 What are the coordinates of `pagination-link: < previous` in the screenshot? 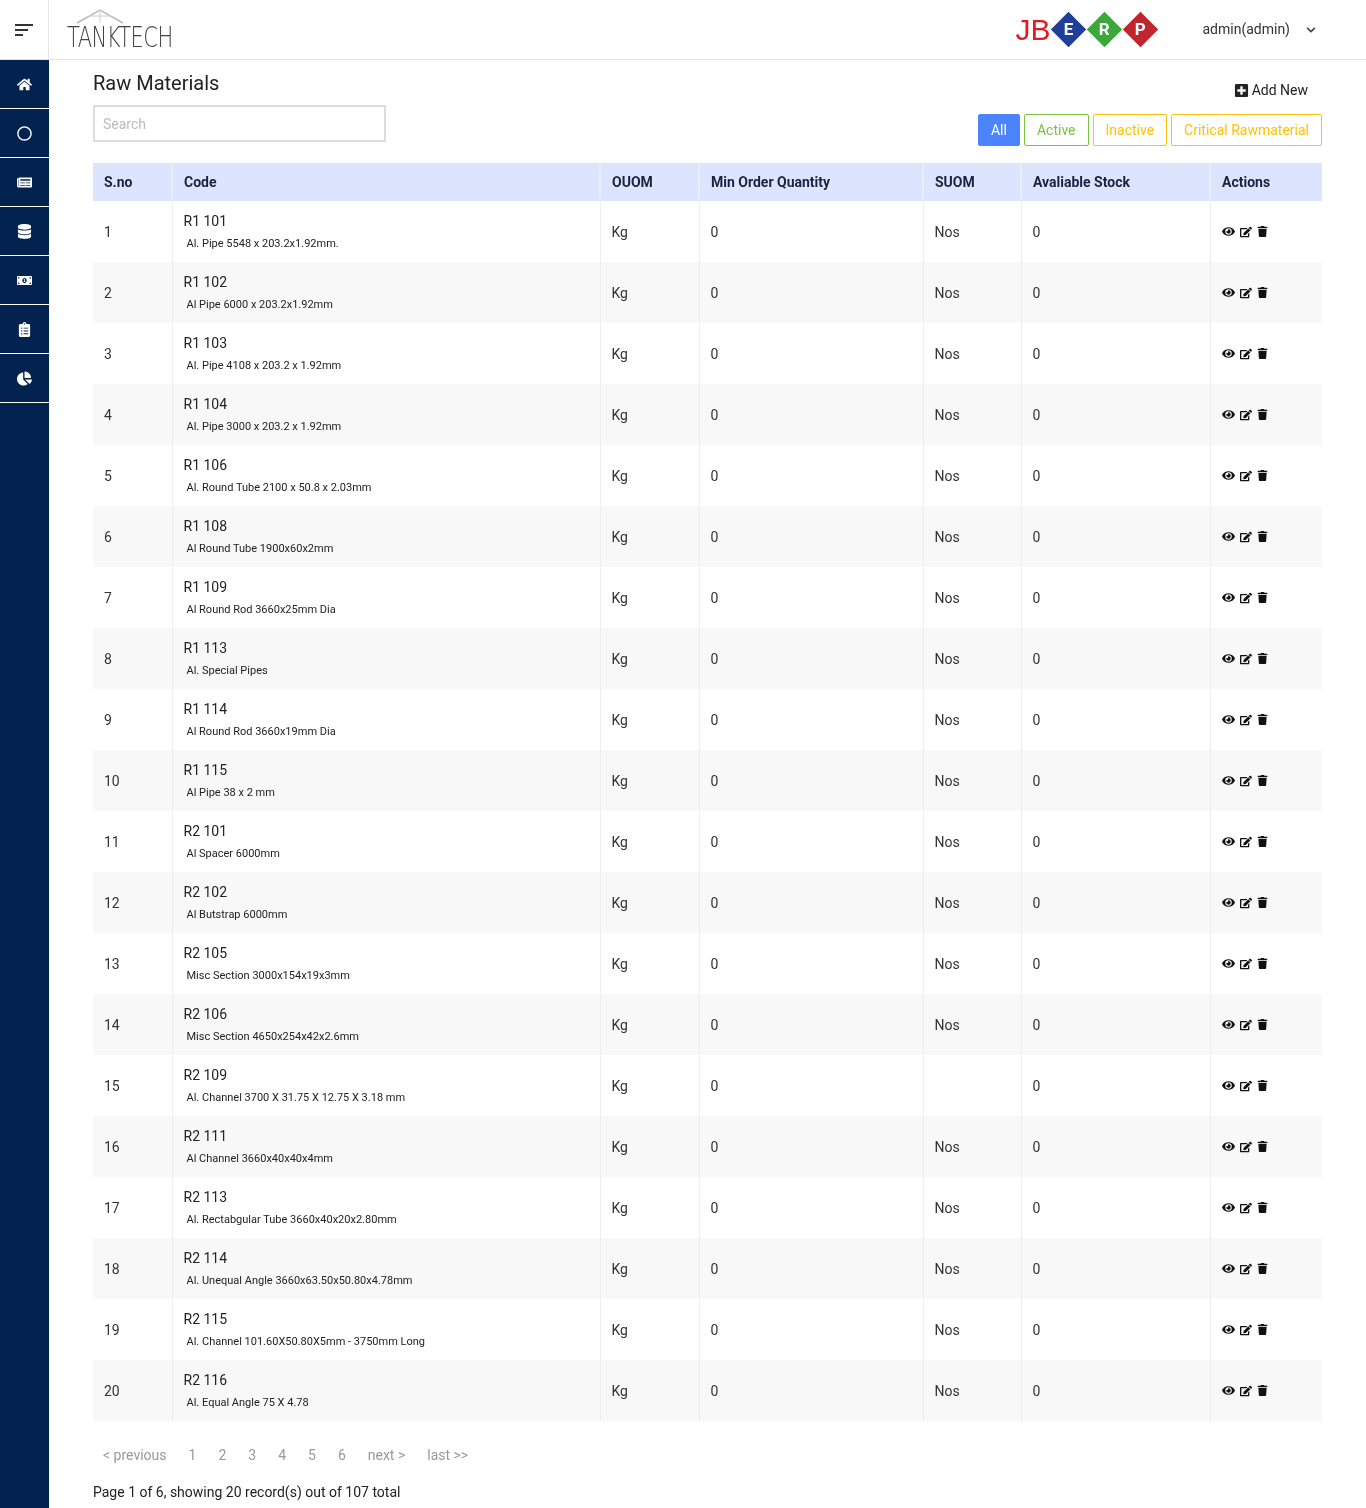 It's located at (135, 1455).